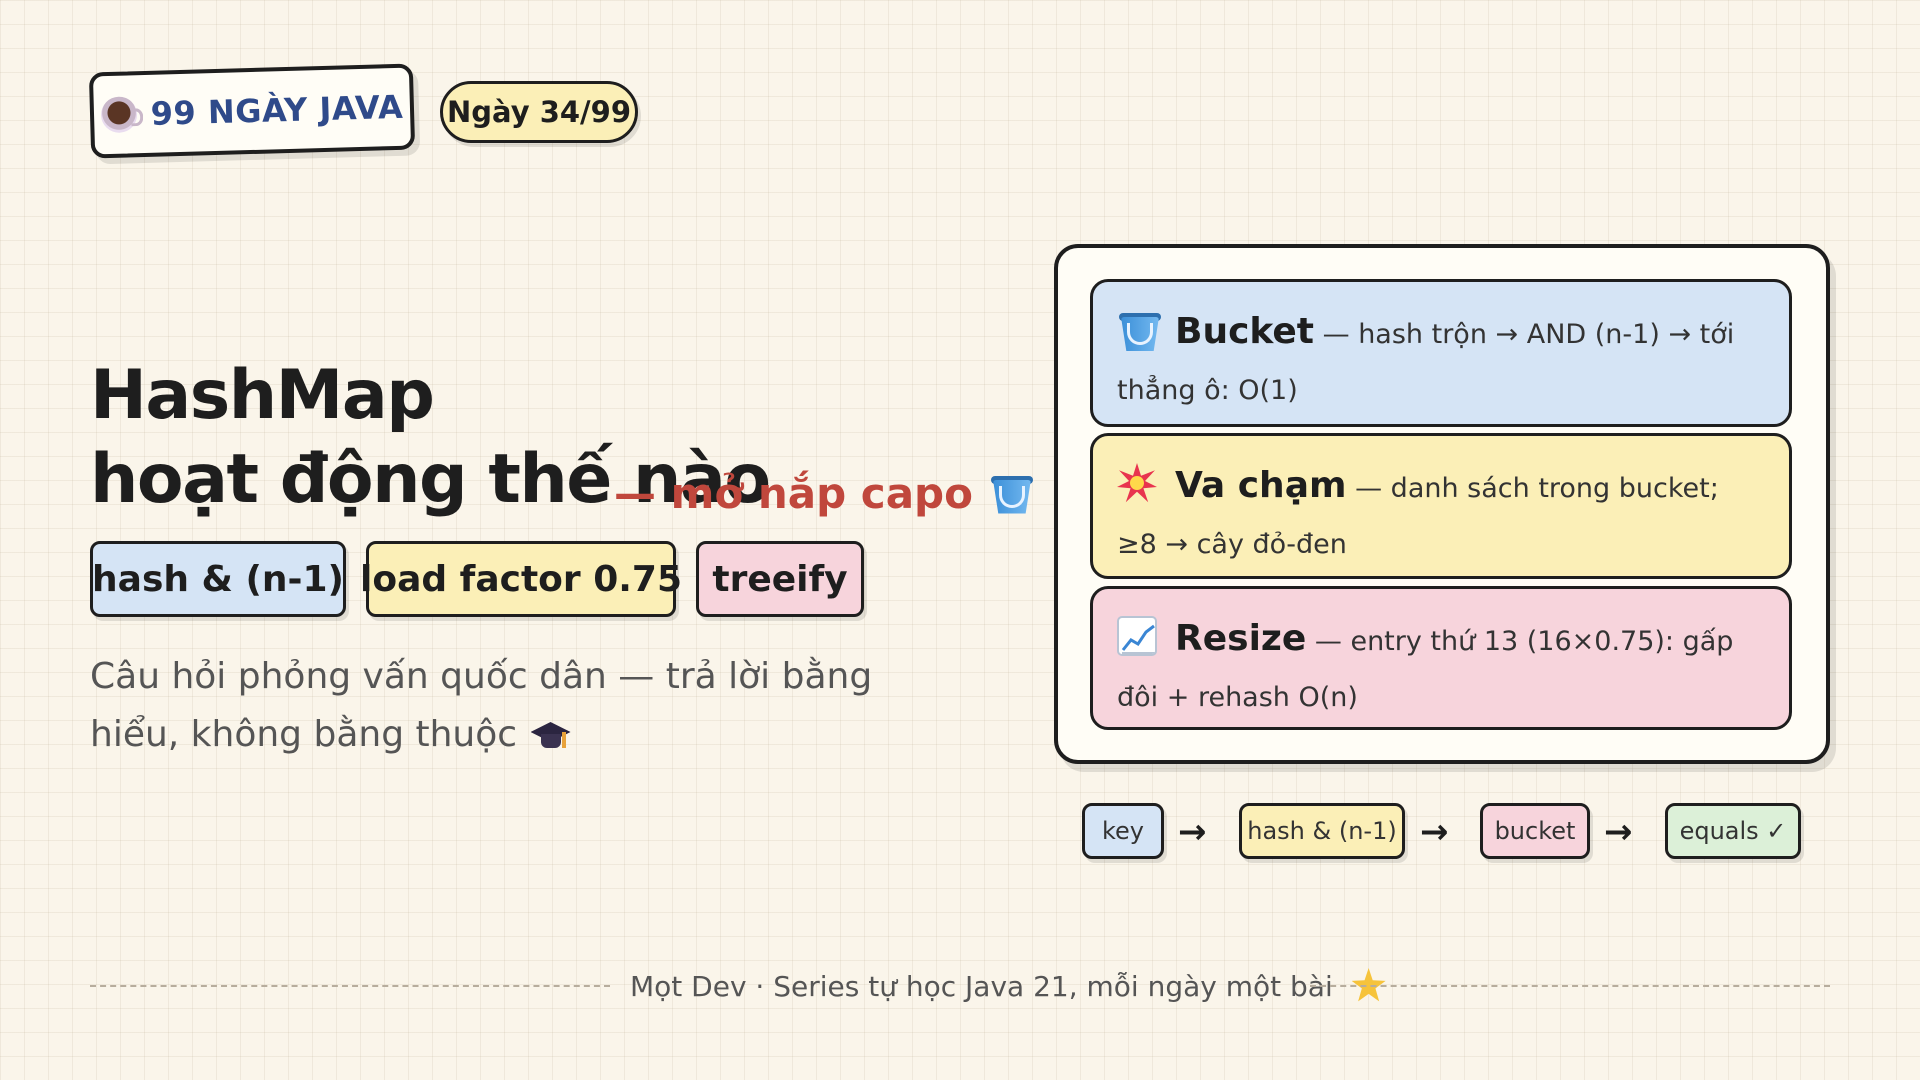  Describe the element at coordinates (539, 112) in the screenshot. I see `day-badge: Ngày 34/99` at that location.